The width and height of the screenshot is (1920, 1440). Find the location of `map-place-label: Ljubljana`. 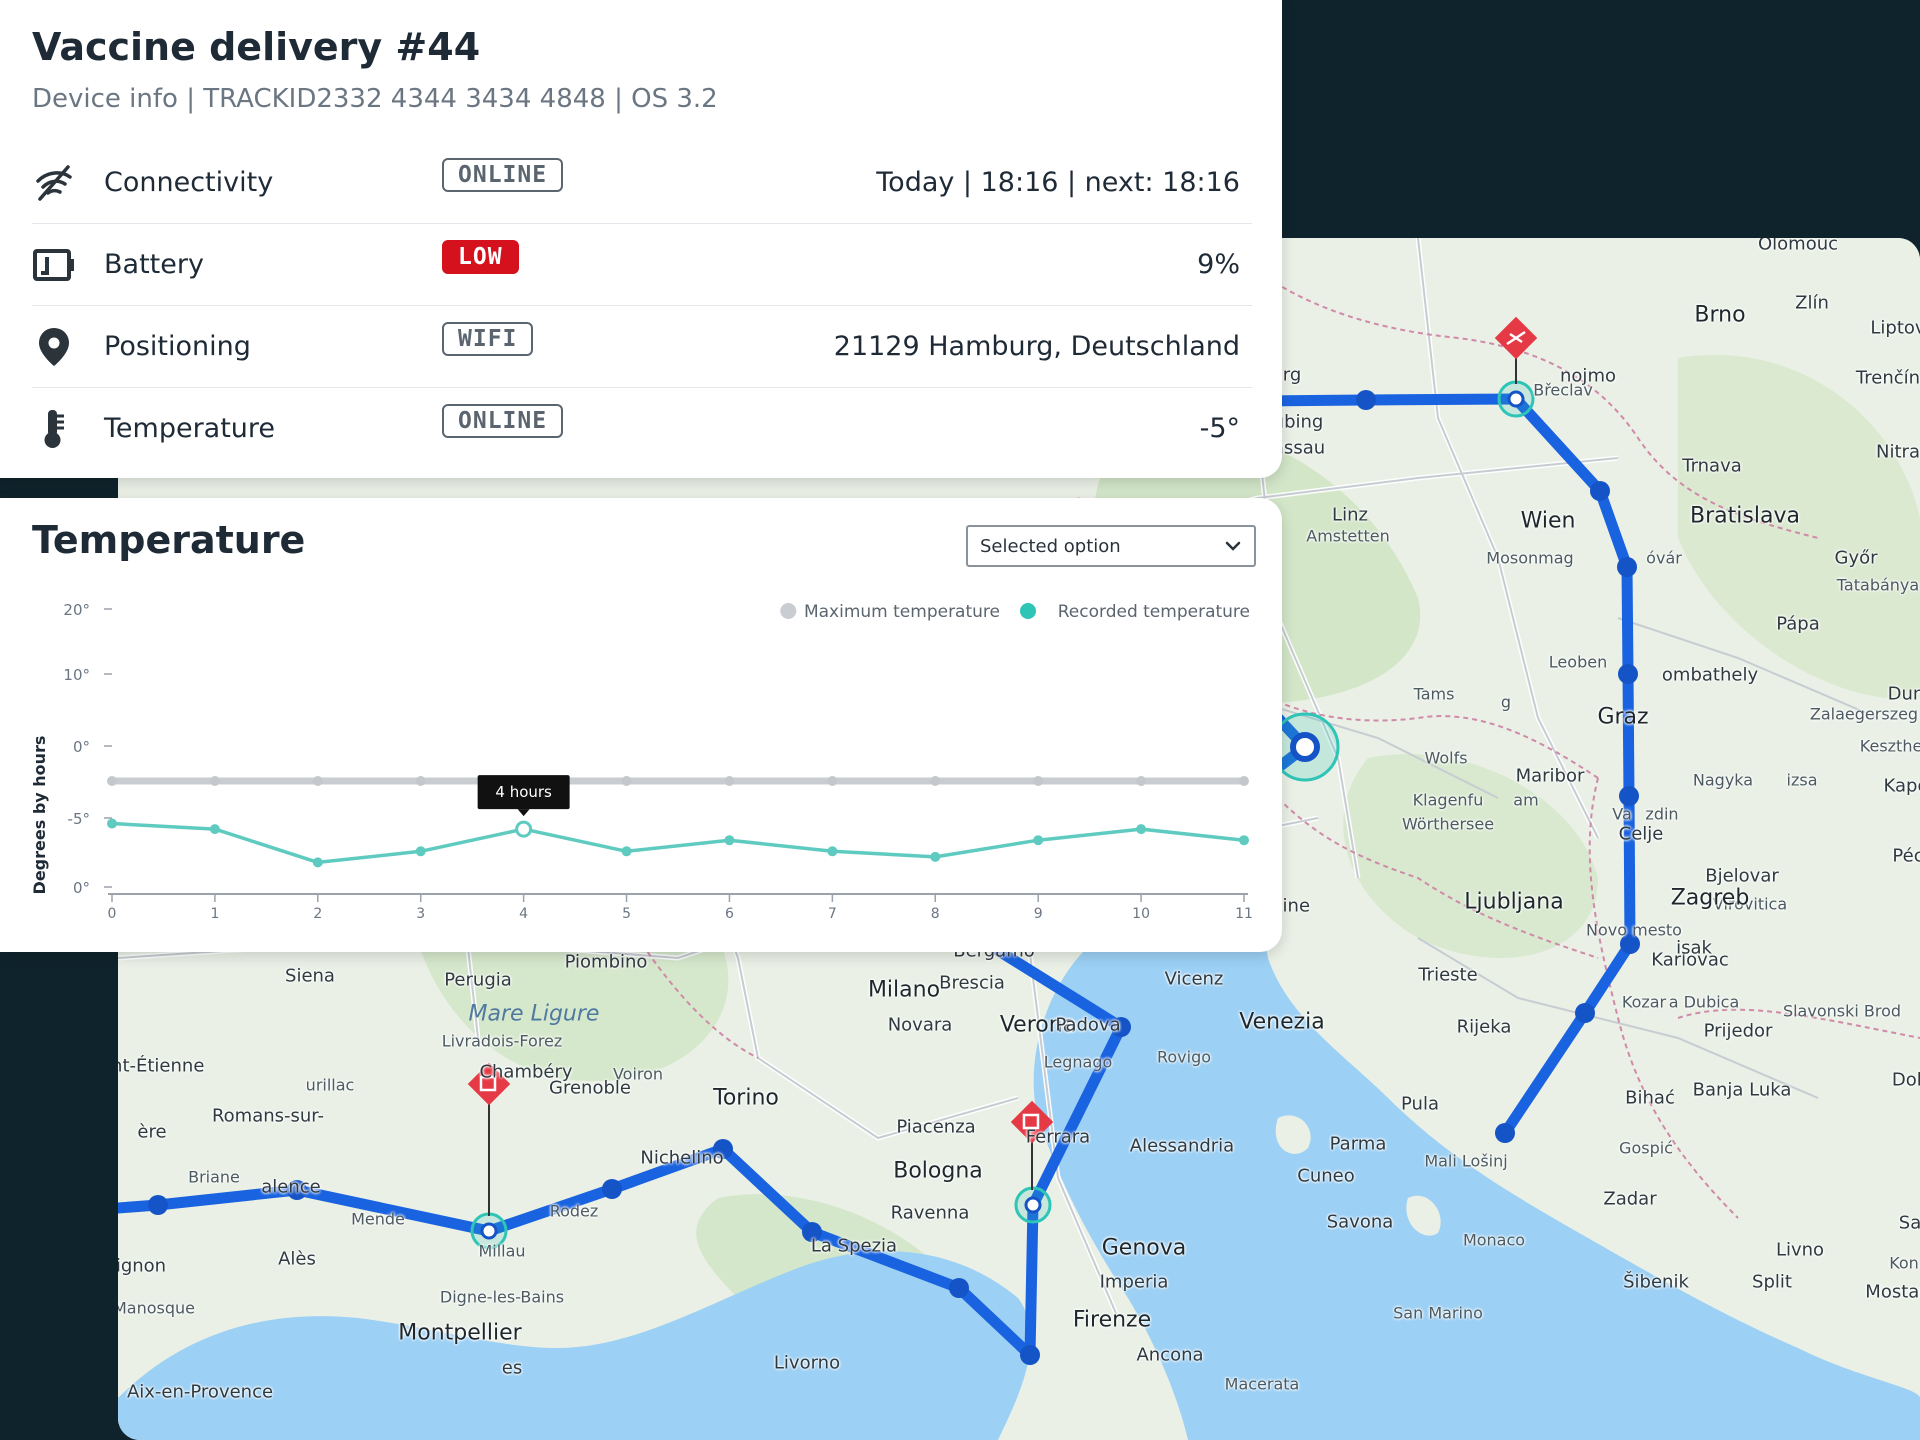

map-place-label: Ljubljana is located at coordinates (1514, 902).